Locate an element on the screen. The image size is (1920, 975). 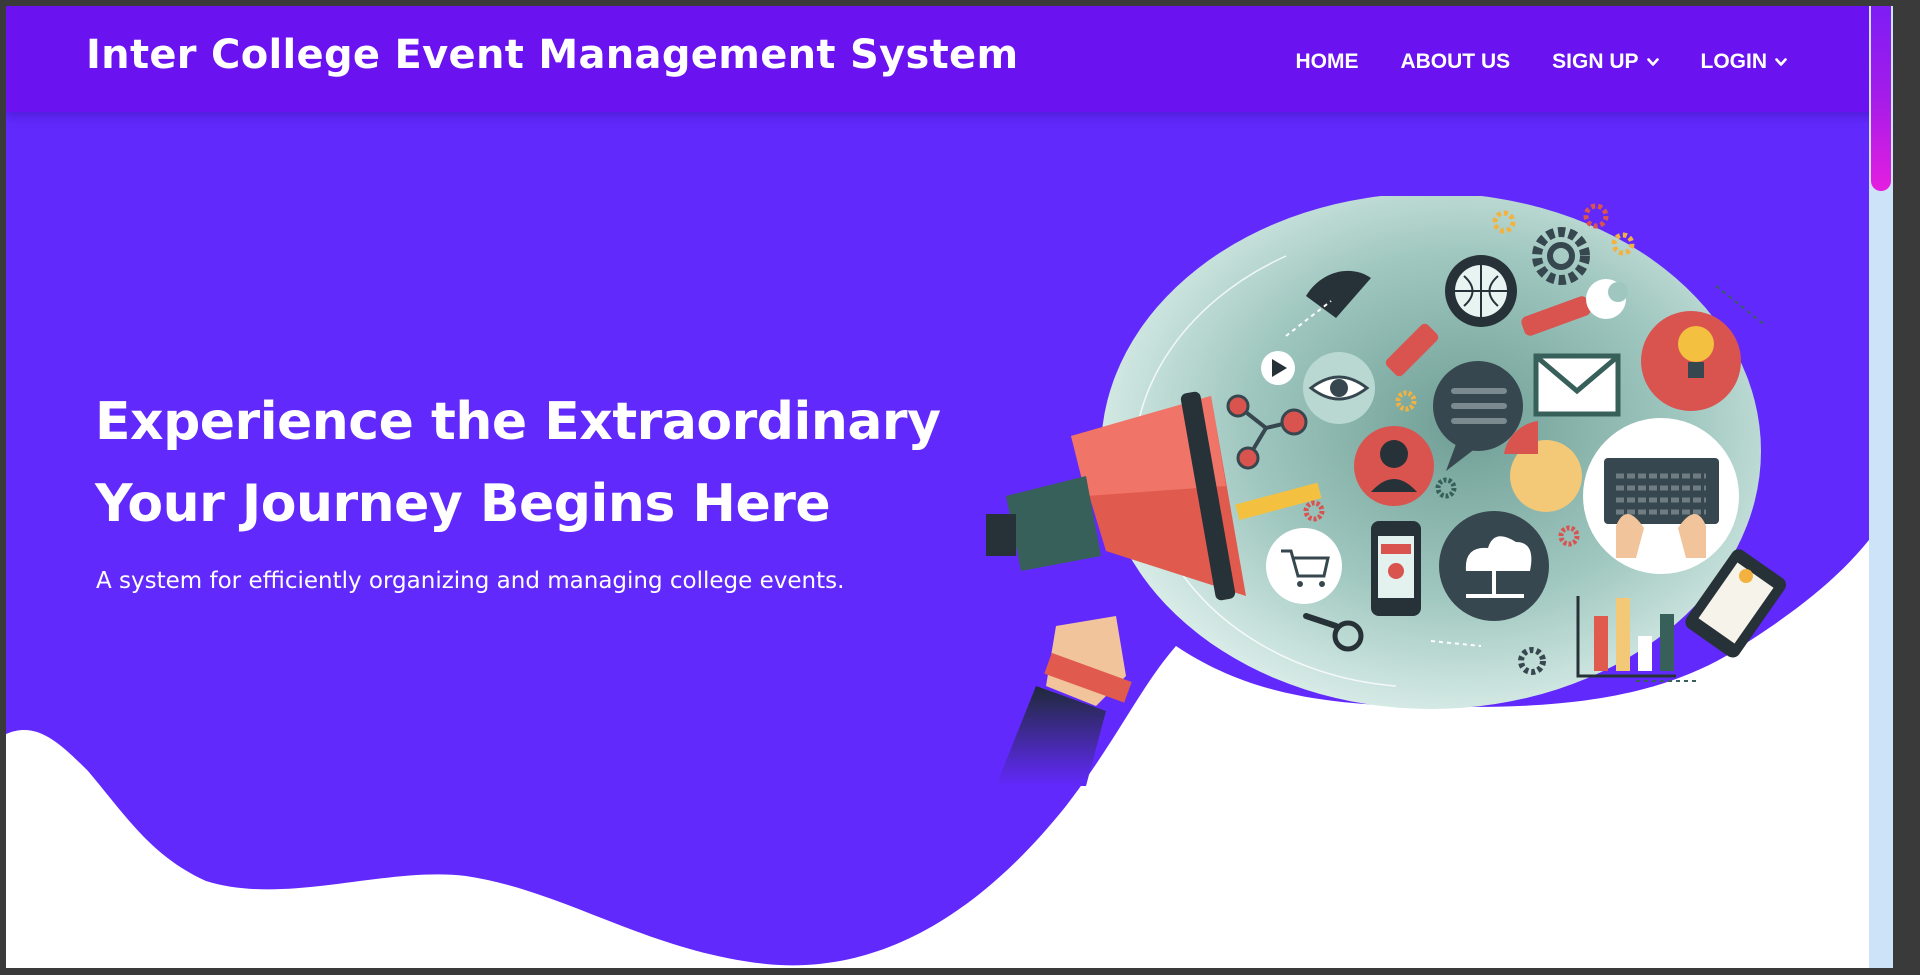
hero-headline-line2: Your Journey Begins Here is located at coordinates (463, 504).